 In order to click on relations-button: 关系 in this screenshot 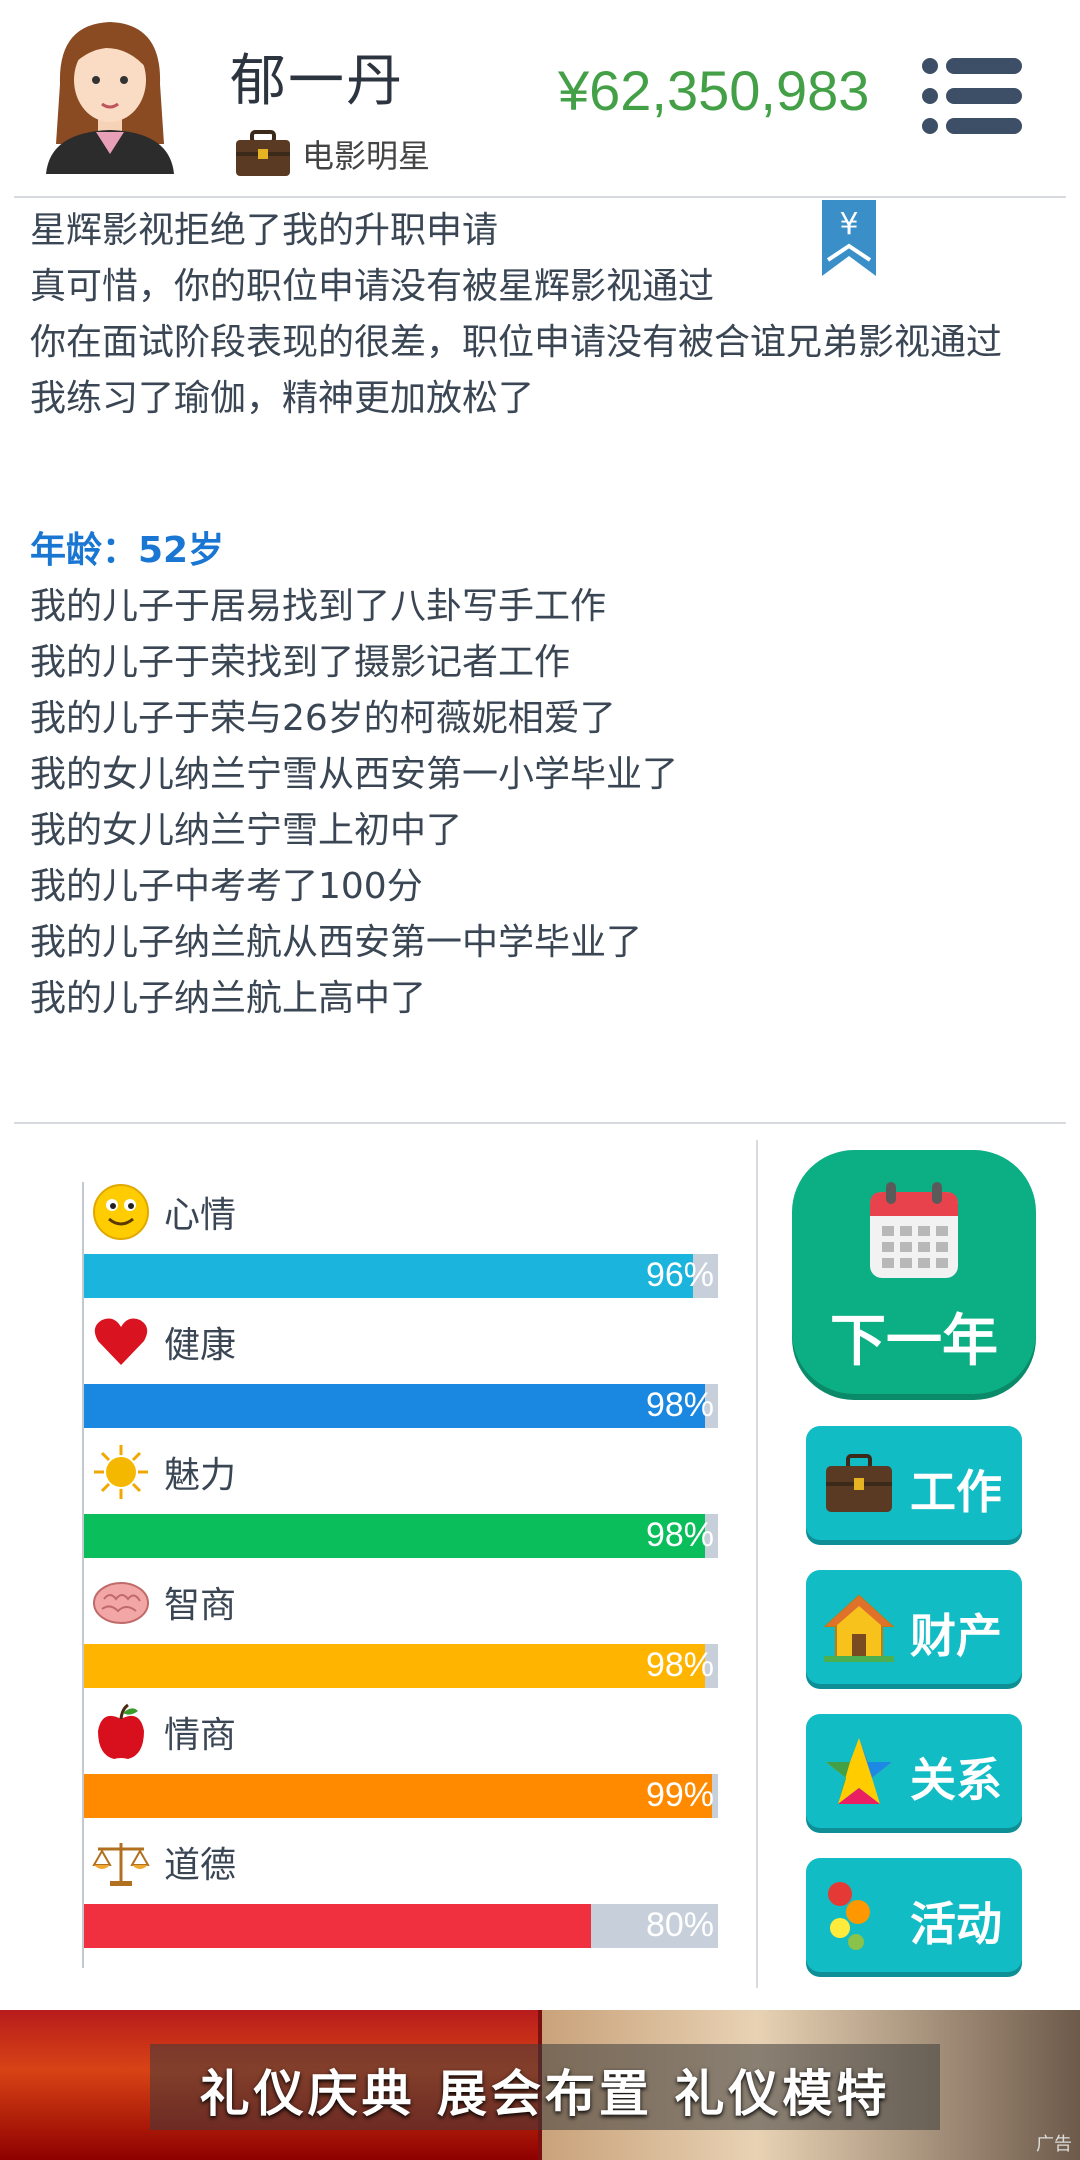, I will do `click(914, 1771)`.